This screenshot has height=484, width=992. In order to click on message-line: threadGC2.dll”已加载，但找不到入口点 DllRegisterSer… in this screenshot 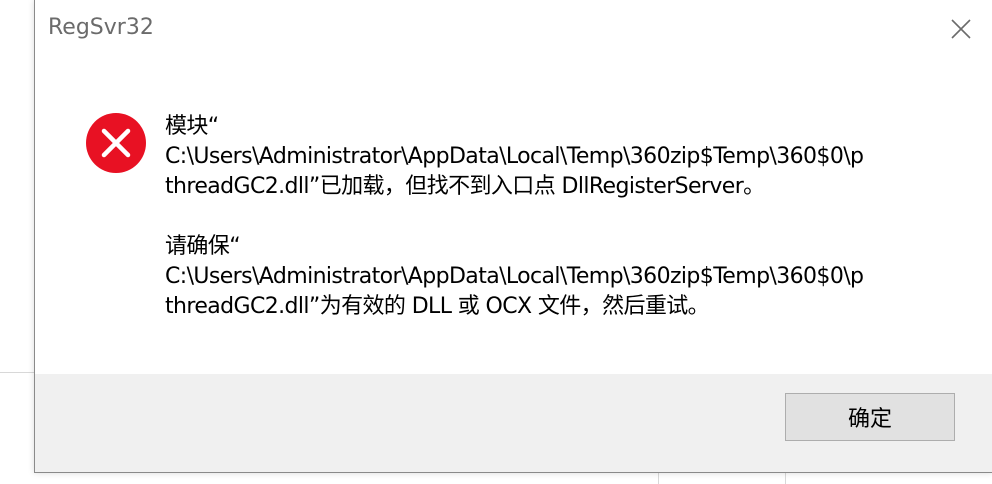, I will do `click(465, 186)`.